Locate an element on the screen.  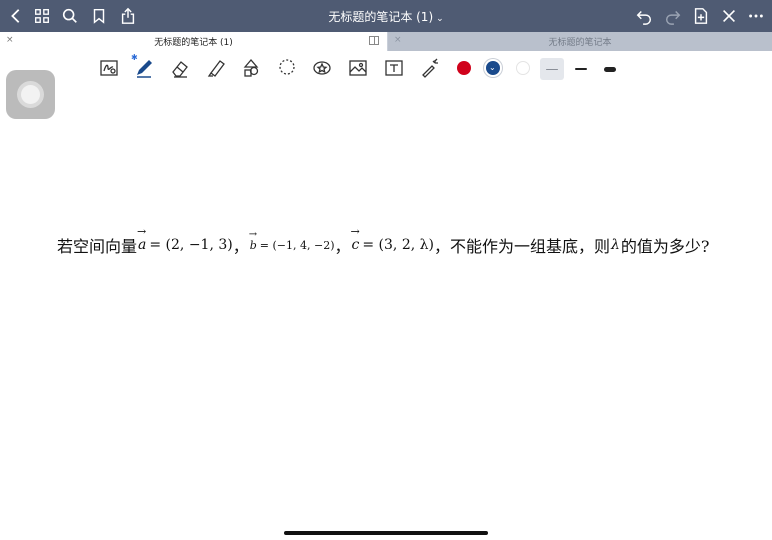
document-title: 无标题的笔记本 (1) ⌄ is located at coordinates (386, 16).